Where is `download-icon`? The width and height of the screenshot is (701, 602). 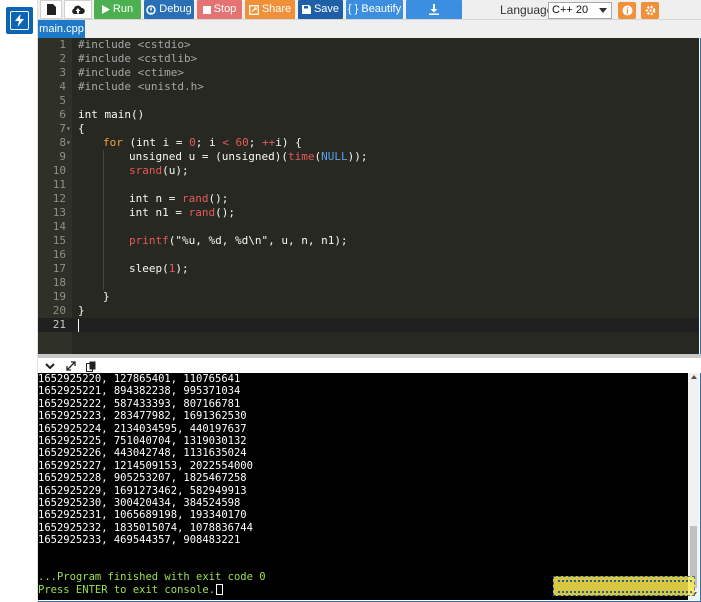 download-icon is located at coordinates (434, 9).